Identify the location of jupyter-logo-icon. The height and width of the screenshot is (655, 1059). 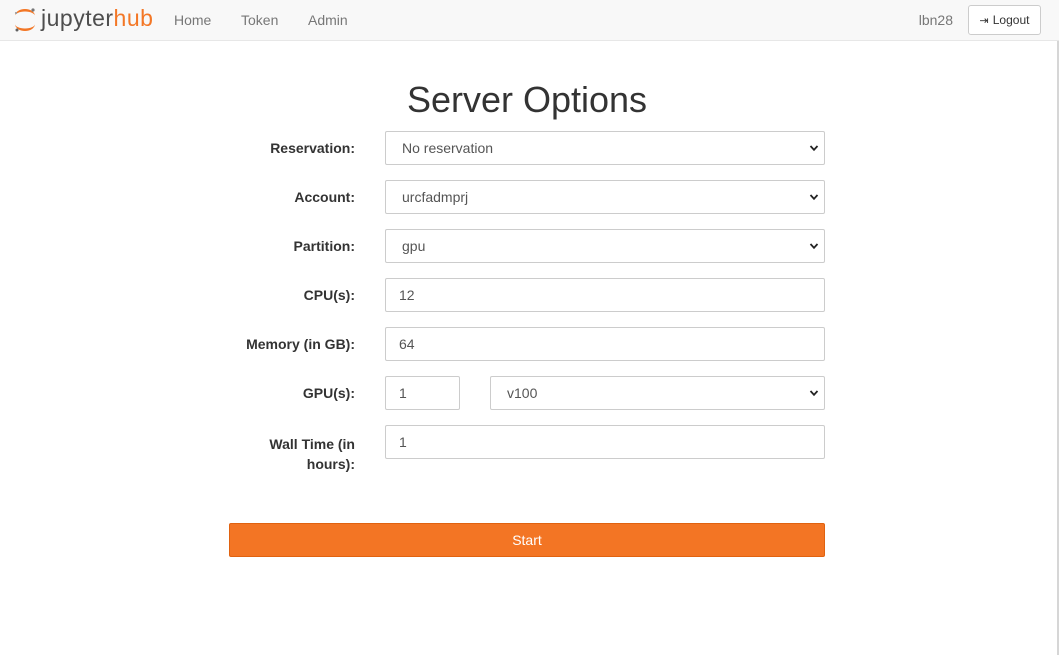
(24, 20).